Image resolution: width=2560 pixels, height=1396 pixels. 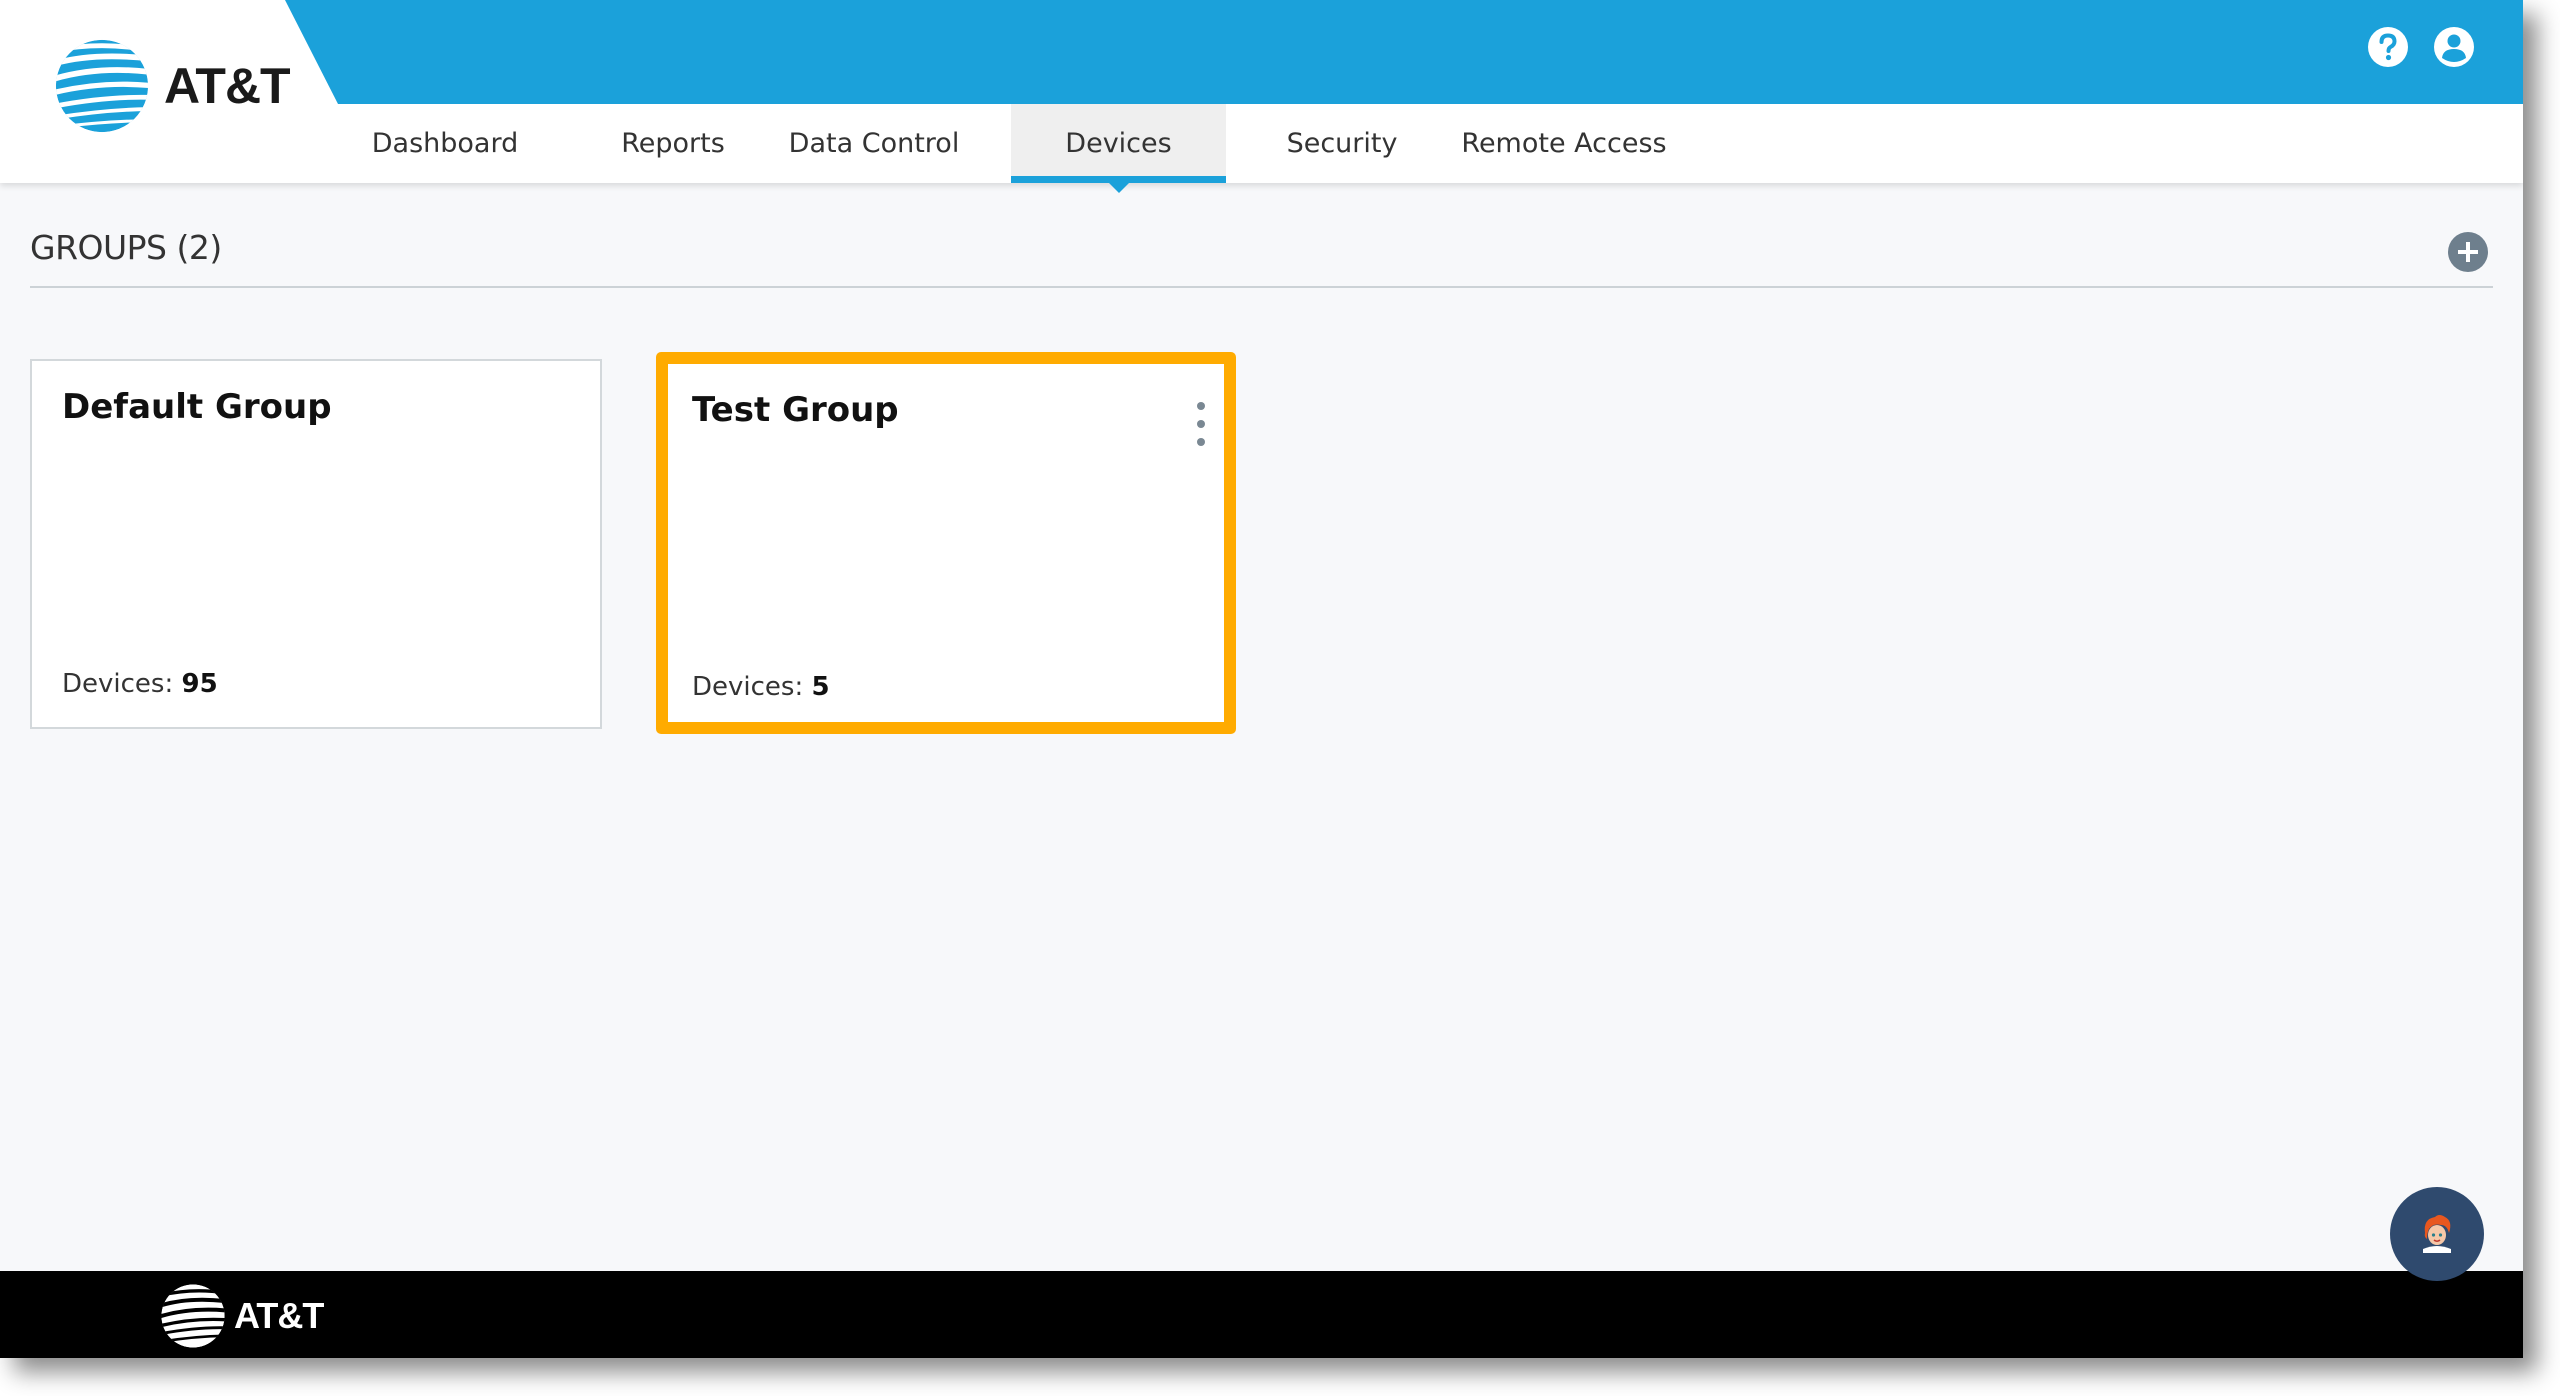 What do you see at coordinates (2388, 47) in the screenshot?
I see `help-icon` at bounding box center [2388, 47].